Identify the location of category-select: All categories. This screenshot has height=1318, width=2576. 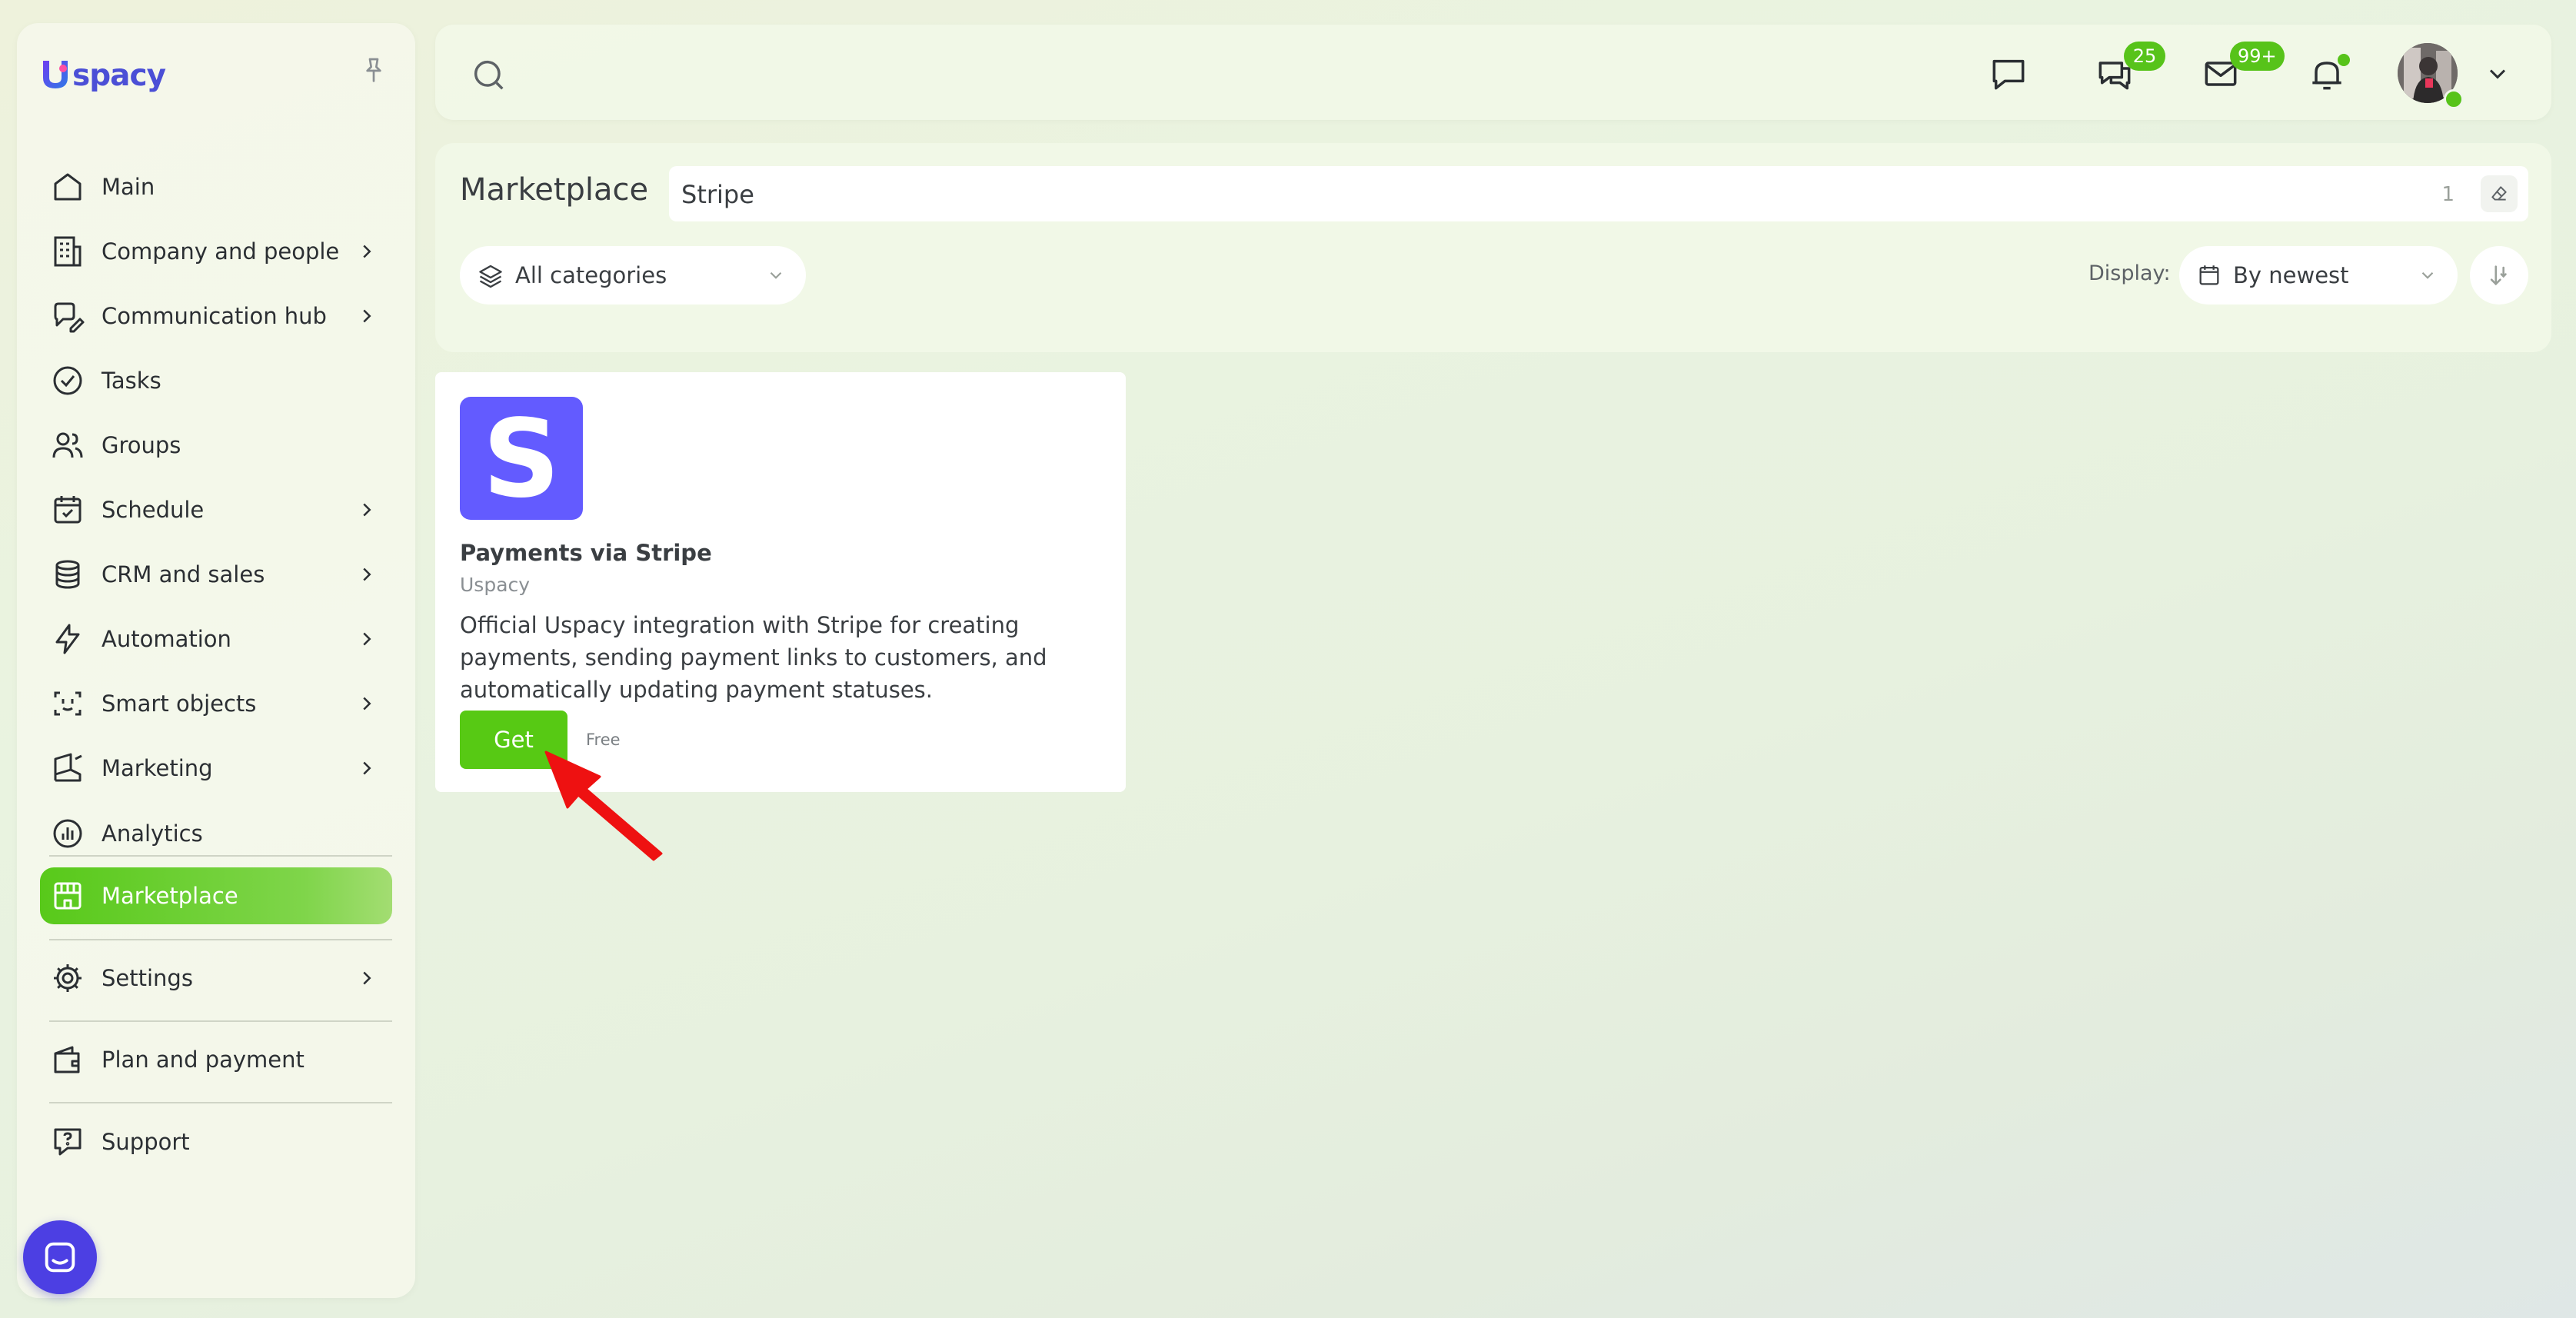
(633, 276).